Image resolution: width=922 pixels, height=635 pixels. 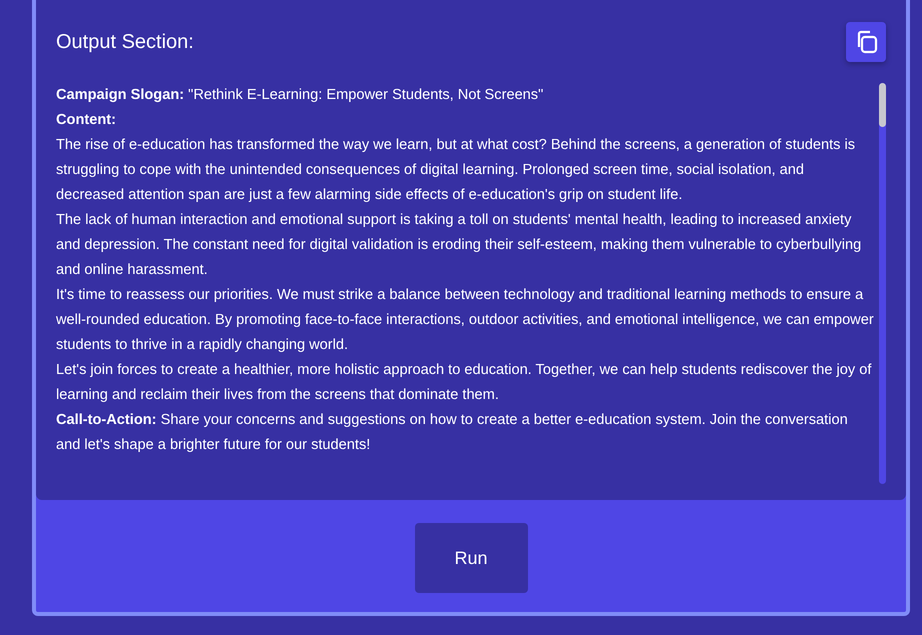 I want to click on section-title: Output Section:, so click(x=125, y=42).